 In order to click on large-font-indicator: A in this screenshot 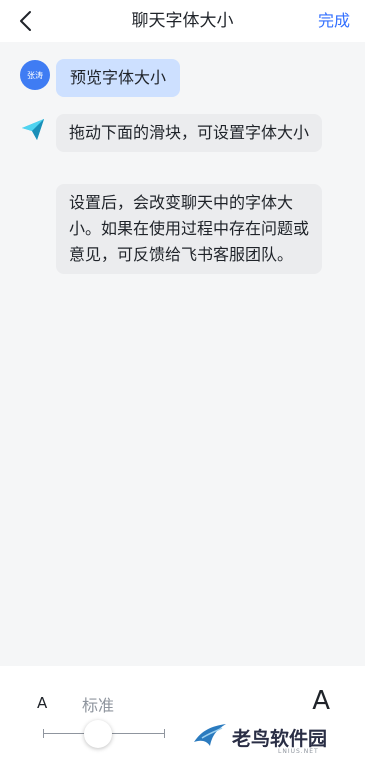, I will do `click(321, 701)`.